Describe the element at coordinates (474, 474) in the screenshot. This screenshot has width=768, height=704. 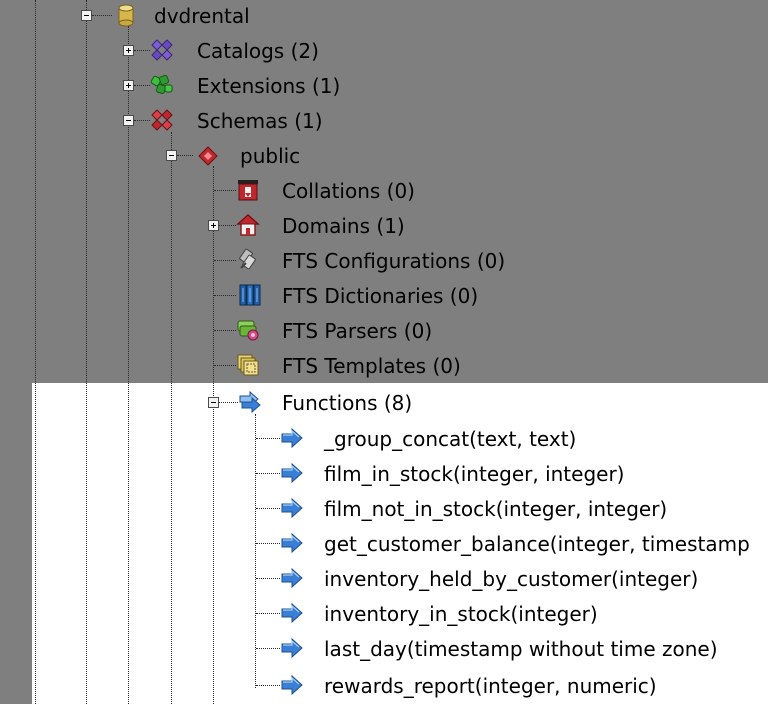
I see `function-item-label: film_in_stock(integer, integer)` at that location.